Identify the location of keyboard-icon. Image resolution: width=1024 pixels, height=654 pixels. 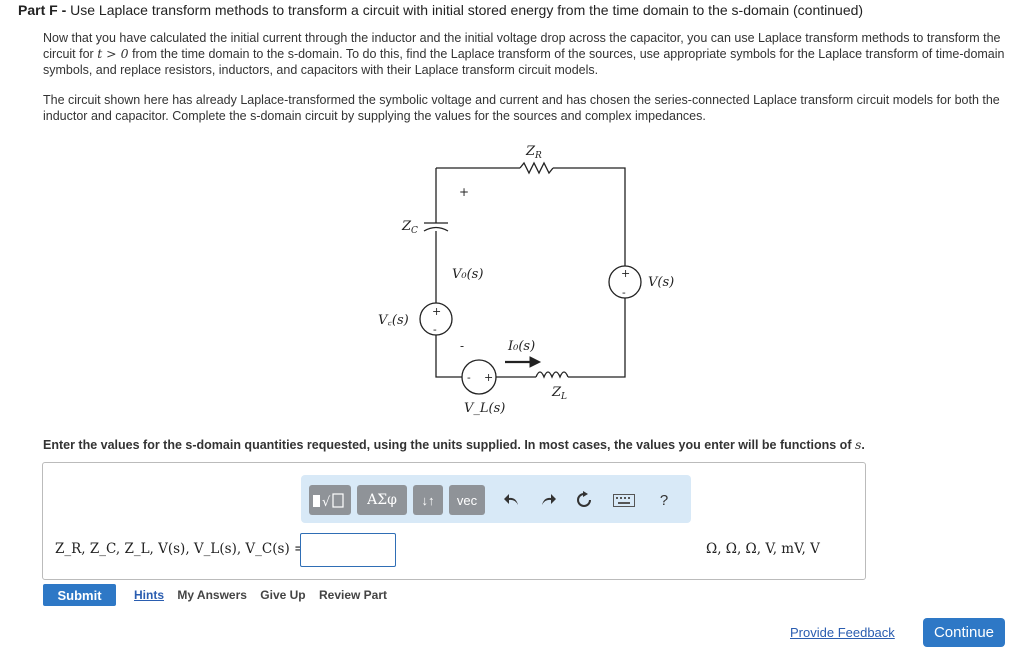
(624, 500).